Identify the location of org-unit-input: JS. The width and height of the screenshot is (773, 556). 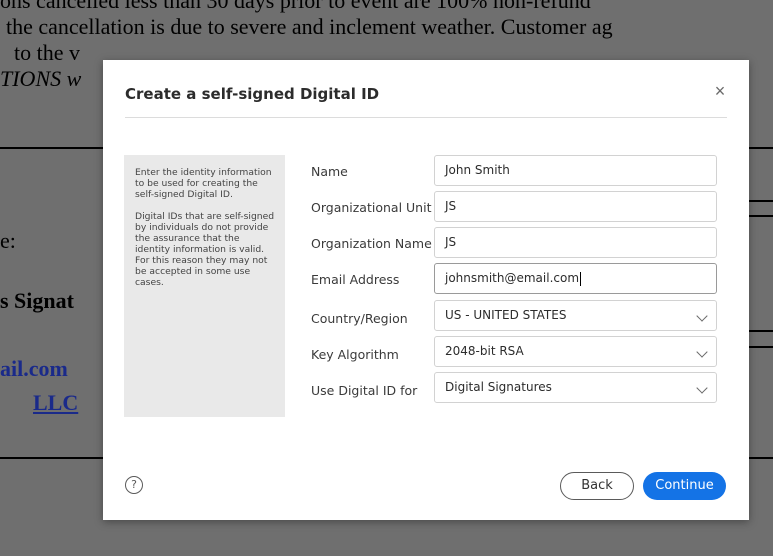
(575, 206).